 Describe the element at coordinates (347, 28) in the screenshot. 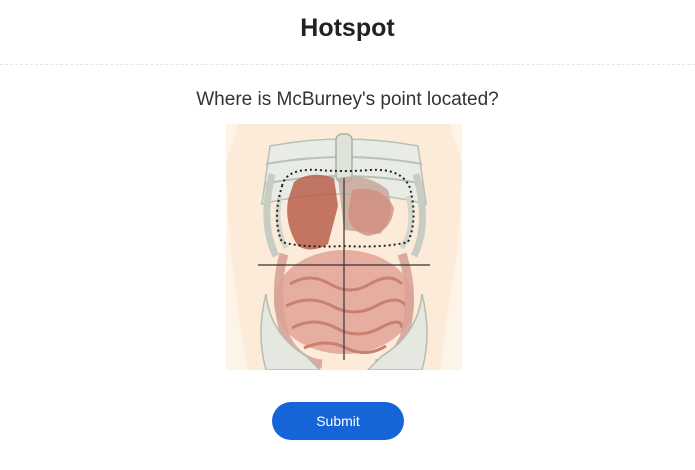

I see `page-title: Hotspot` at that location.